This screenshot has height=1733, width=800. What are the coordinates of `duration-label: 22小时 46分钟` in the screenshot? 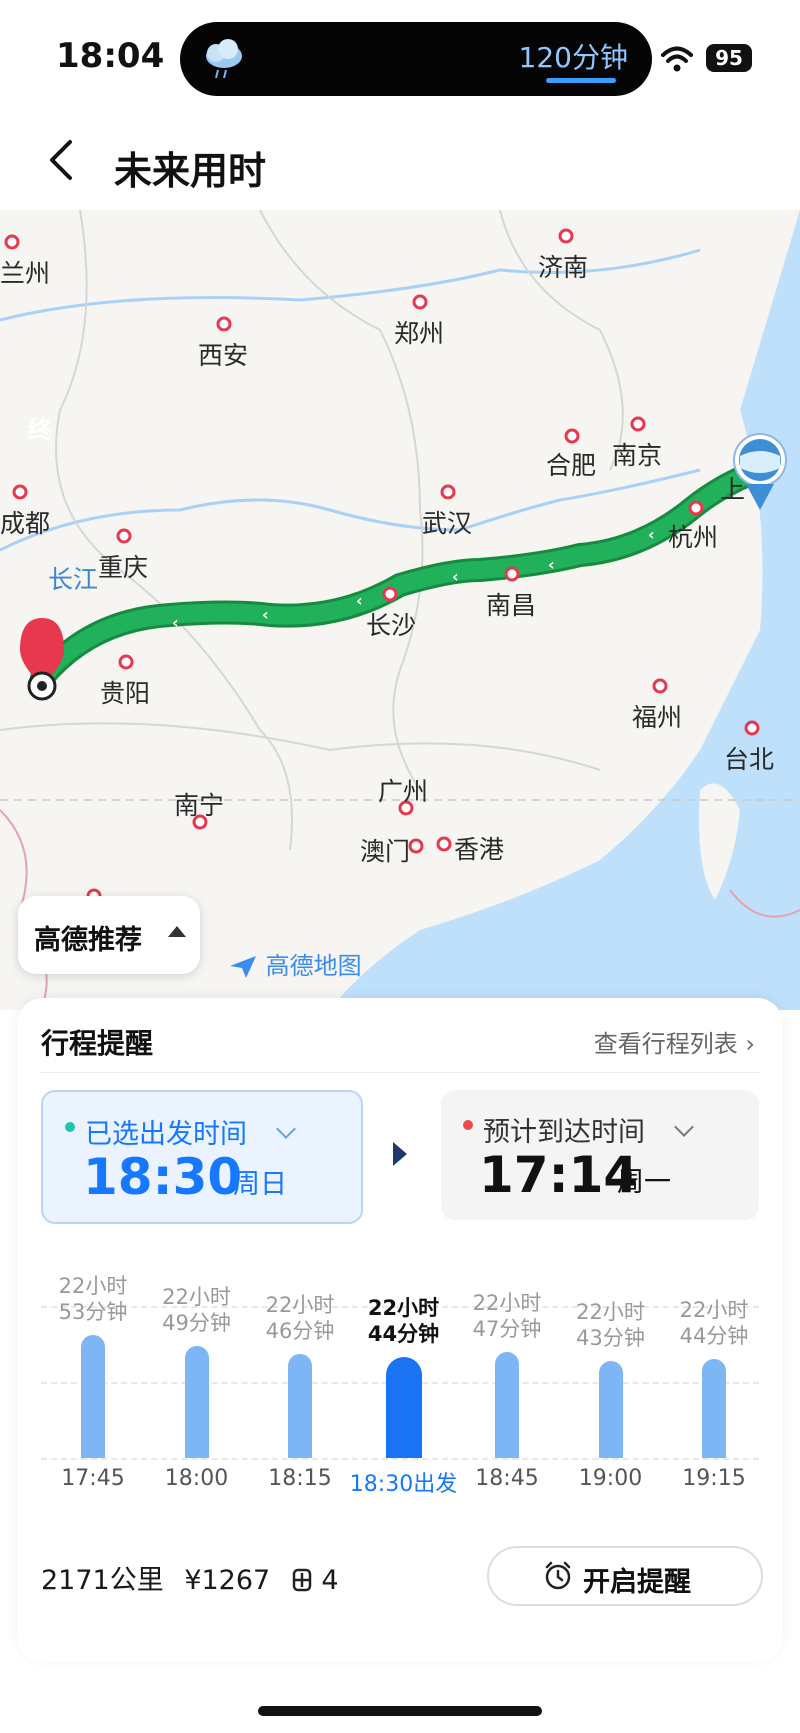 It's located at (300, 1318).